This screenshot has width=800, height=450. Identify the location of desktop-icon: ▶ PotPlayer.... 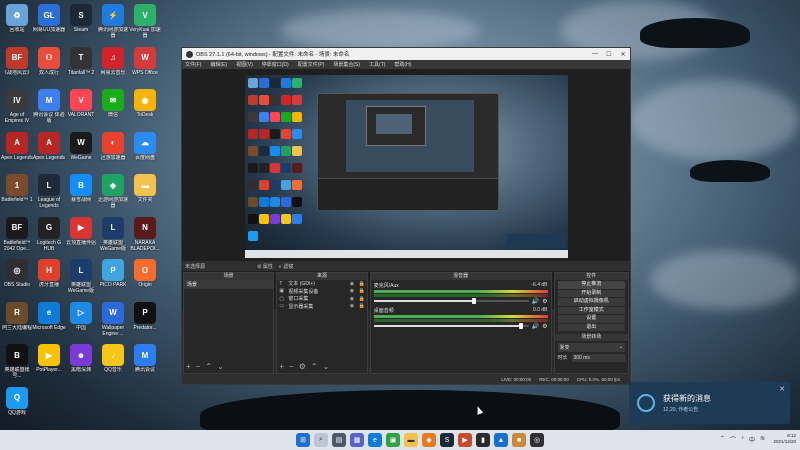
(49, 363).